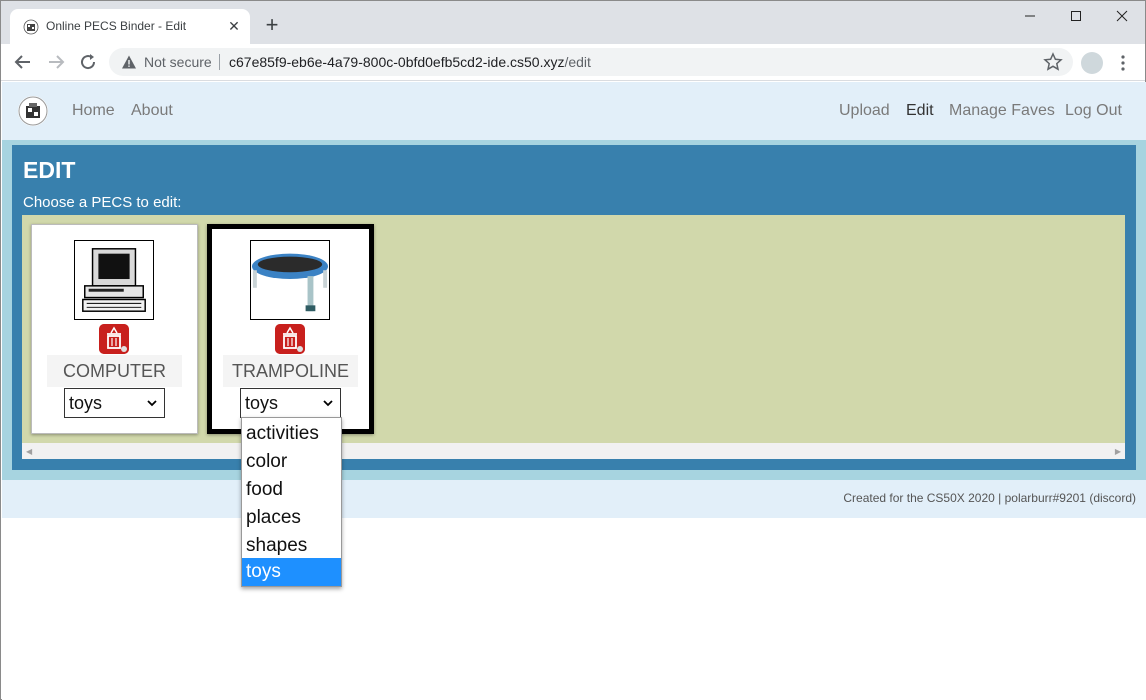  I want to click on browser-tab: Online PECS Binder - Edit ✕, so click(130, 26).